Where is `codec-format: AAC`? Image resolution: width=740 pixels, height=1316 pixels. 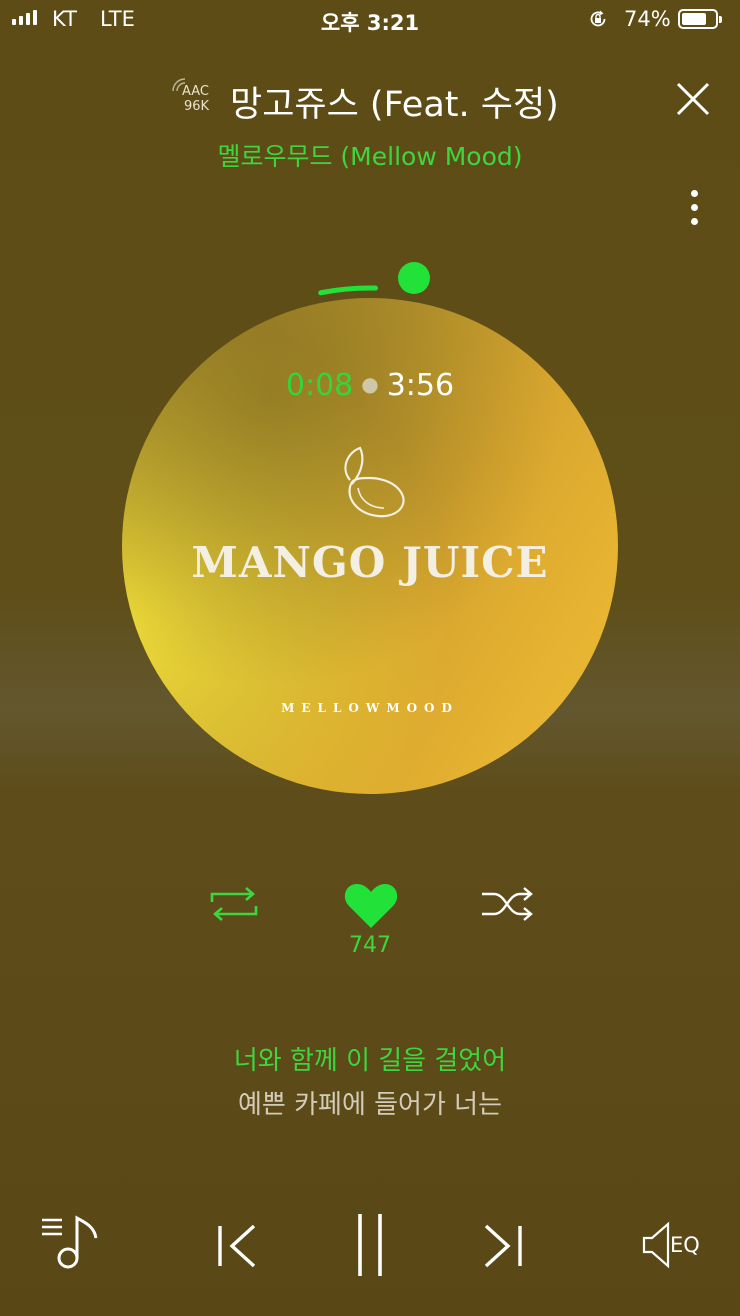 codec-format: AAC is located at coordinates (195, 91).